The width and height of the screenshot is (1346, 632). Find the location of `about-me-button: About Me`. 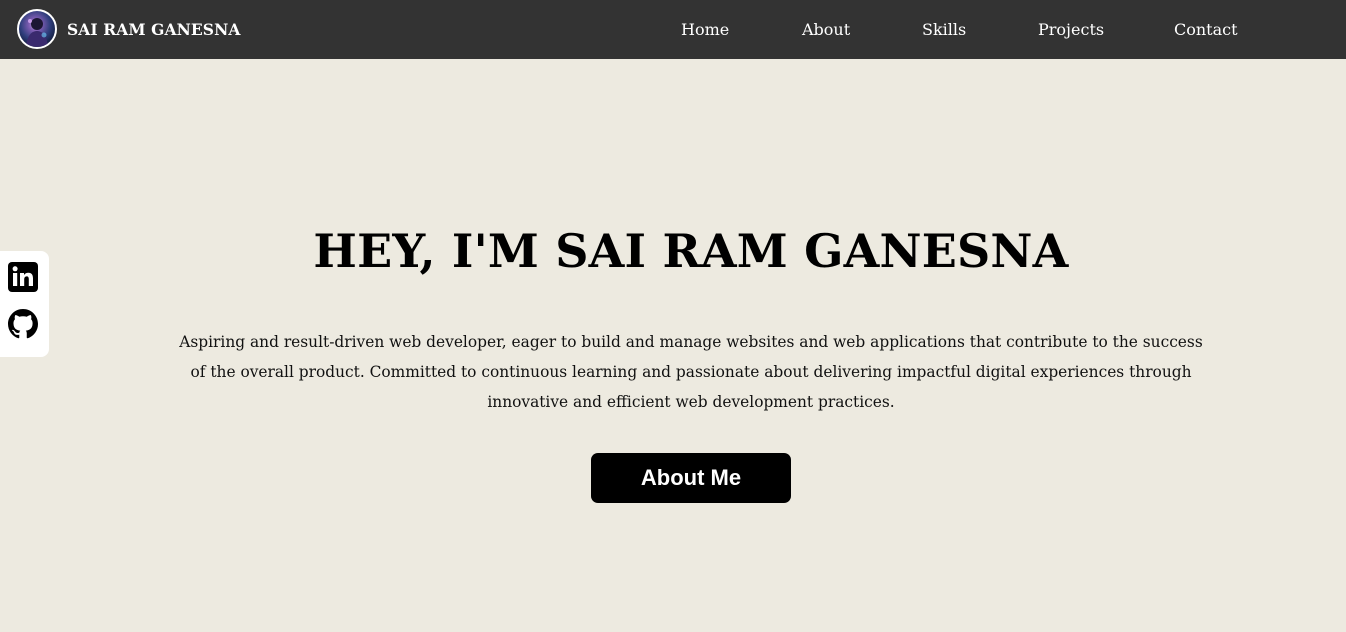

about-me-button: About Me is located at coordinates (691, 478).